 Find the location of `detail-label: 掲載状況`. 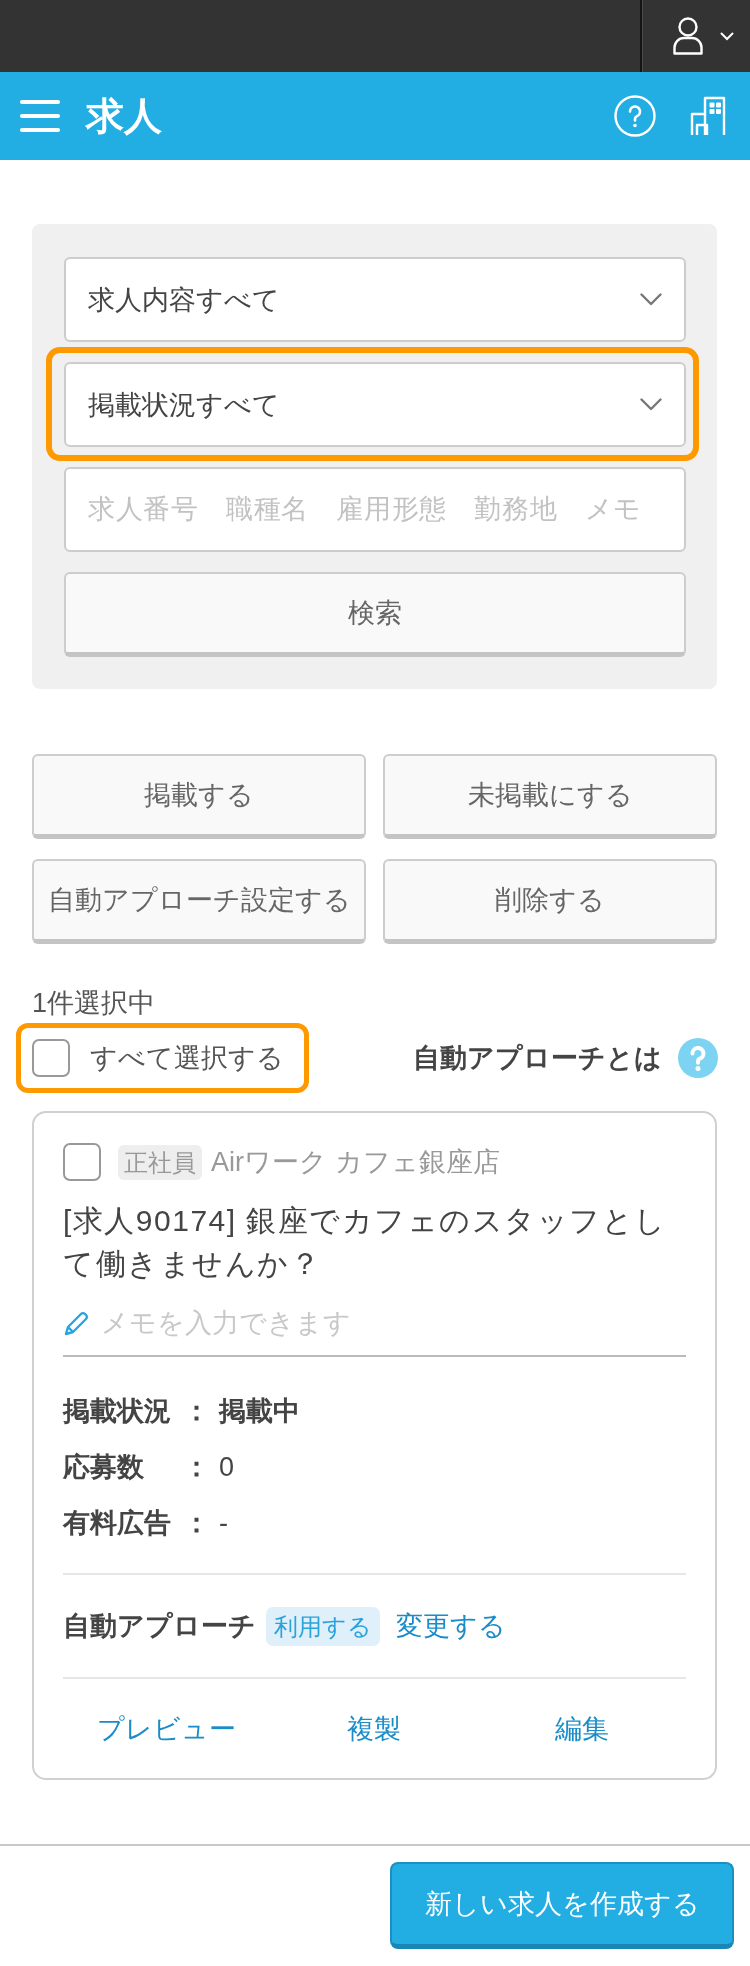

detail-label: 掲載状況 is located at coordinates (117, 1411).